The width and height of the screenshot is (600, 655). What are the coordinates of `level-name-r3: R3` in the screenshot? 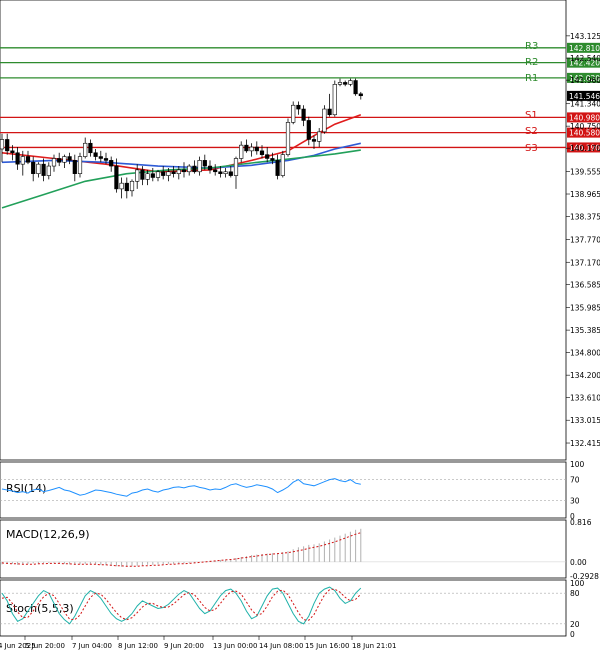 It's located at (531, 46).